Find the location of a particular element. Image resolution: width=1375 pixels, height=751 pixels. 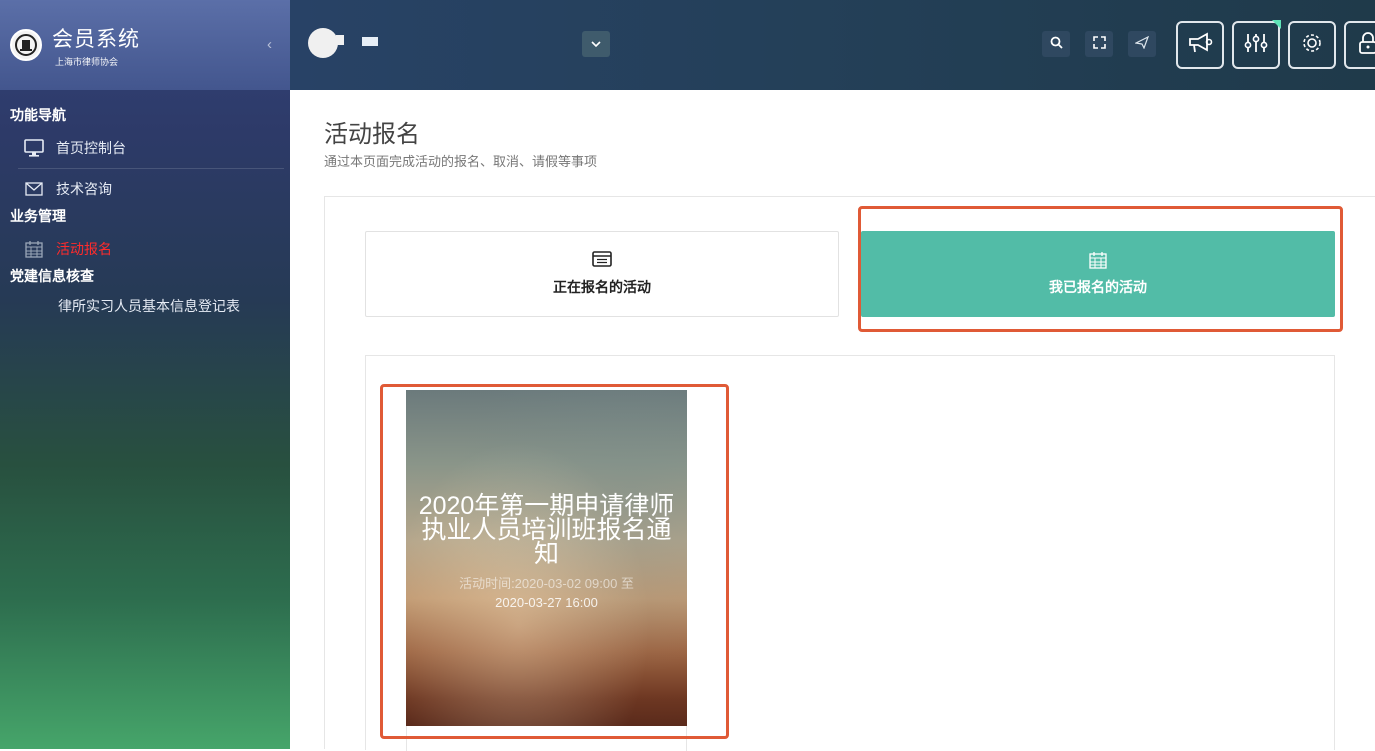

activity-card-footer is located at coordinates (546, 738).